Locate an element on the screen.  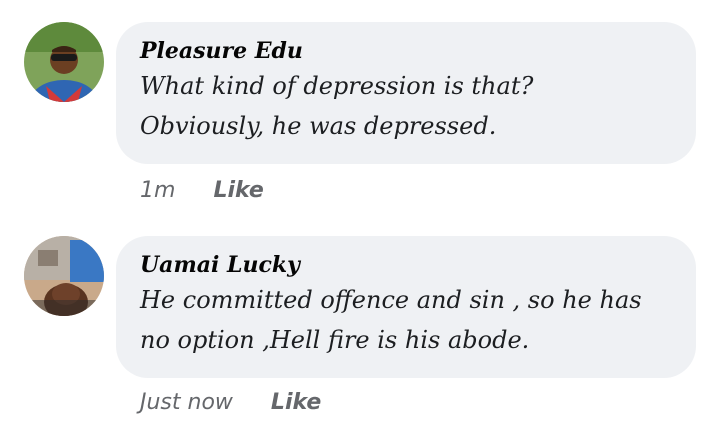
comment-actions: Just now Like is located at coordinates (230, 402).